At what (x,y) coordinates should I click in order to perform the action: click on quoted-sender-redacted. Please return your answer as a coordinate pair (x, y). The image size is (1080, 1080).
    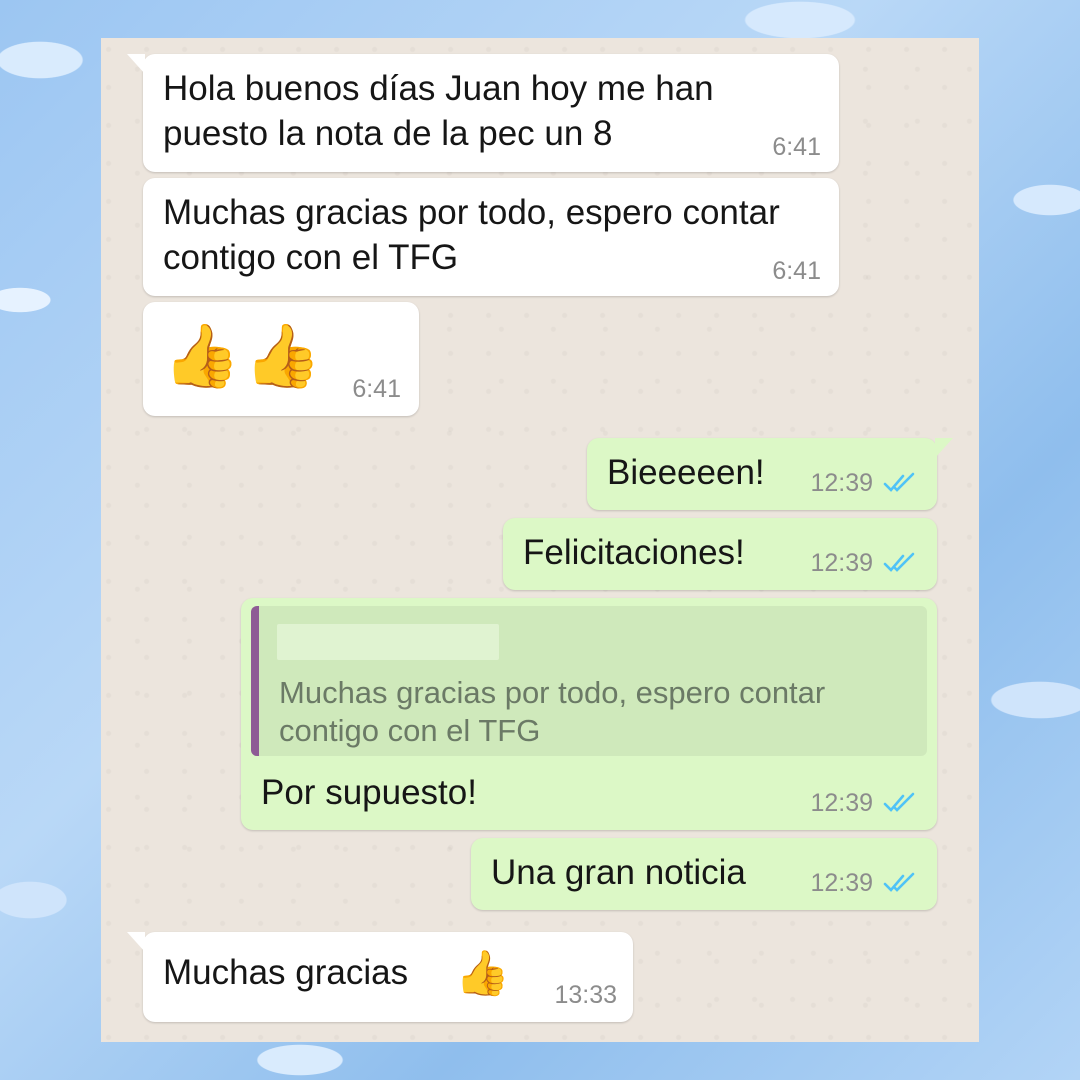
    Looking at the image, I should click on (388, 642).